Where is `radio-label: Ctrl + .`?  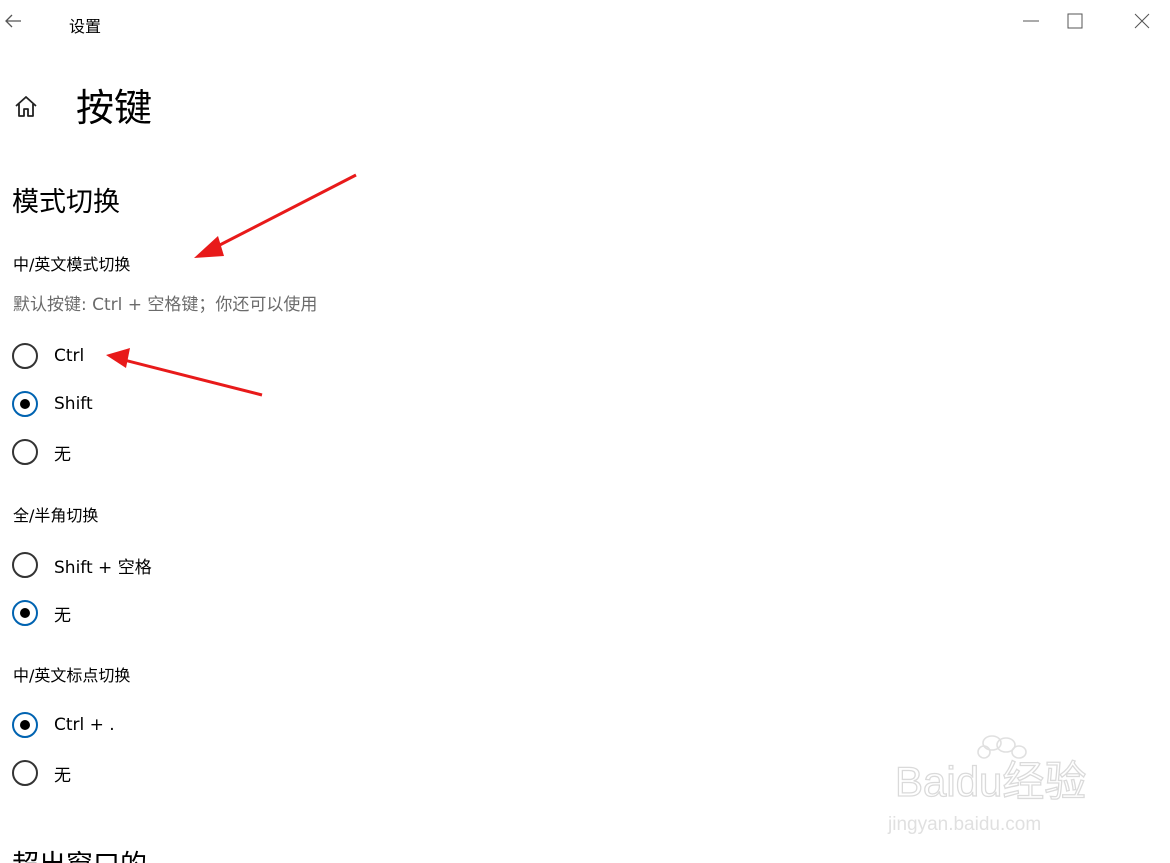
radio-label: Ctrl + . is located at coordinates (84, 725).